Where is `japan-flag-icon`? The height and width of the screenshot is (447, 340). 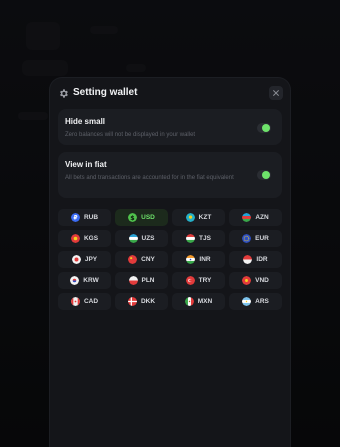 japan-flag-icon is located at coordinates (76, 259).